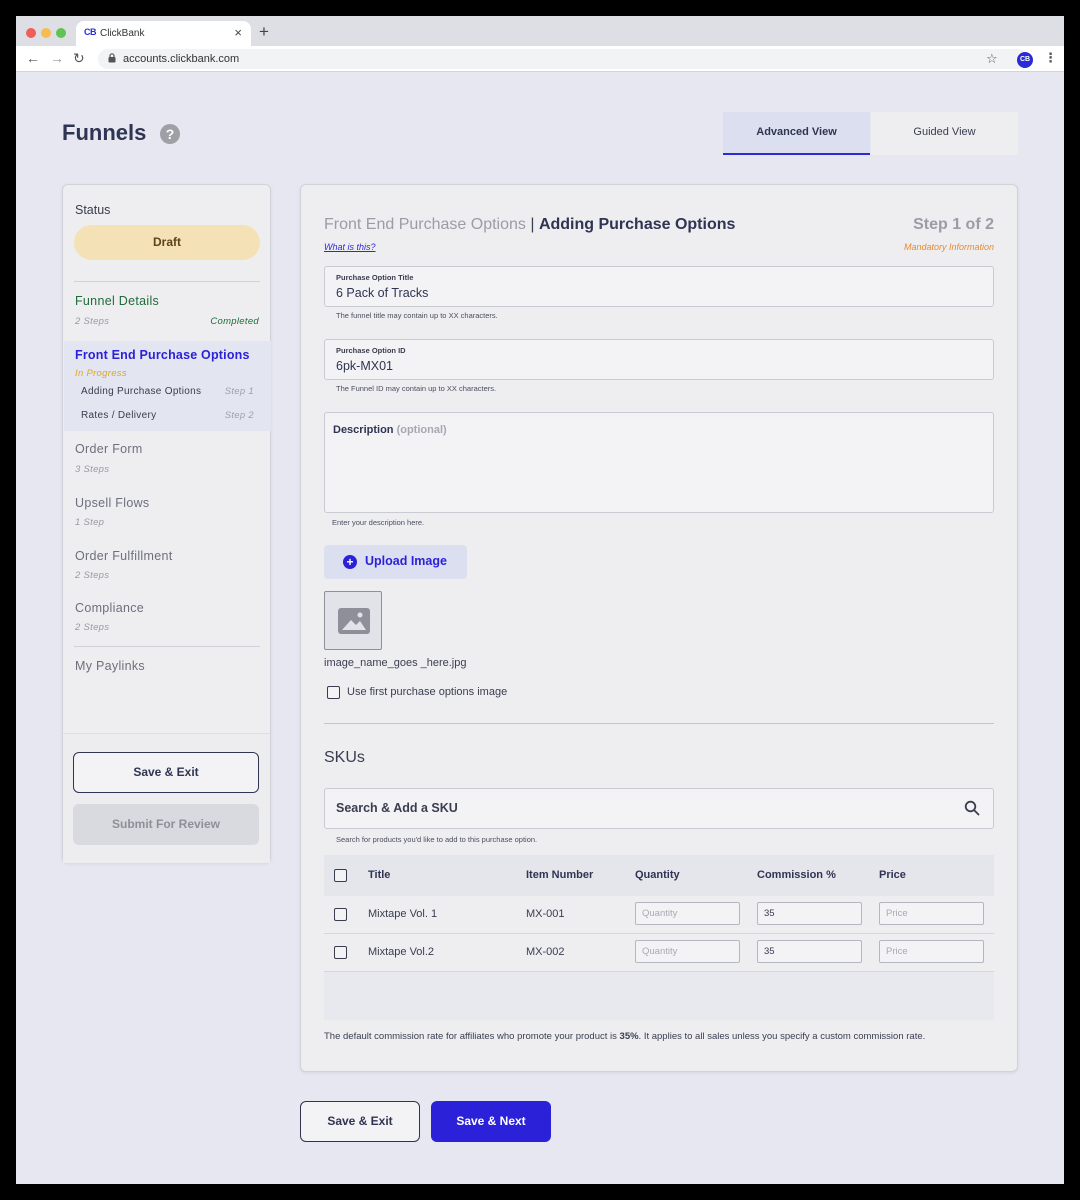 The image size is (1080, 1200). Describe the element at coordinates (350, 247) in the screenshot. I see `what-is-this-link: What is this?` at that location.